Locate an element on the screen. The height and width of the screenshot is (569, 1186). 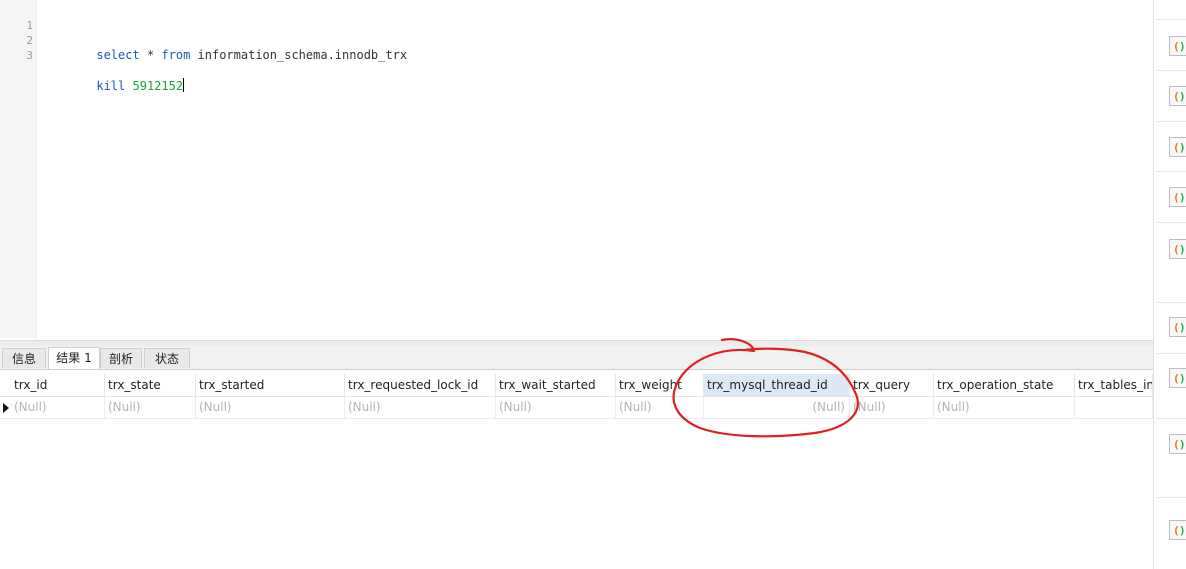
tab-result-1: 结果 1 is located at coordinates (74, 358).